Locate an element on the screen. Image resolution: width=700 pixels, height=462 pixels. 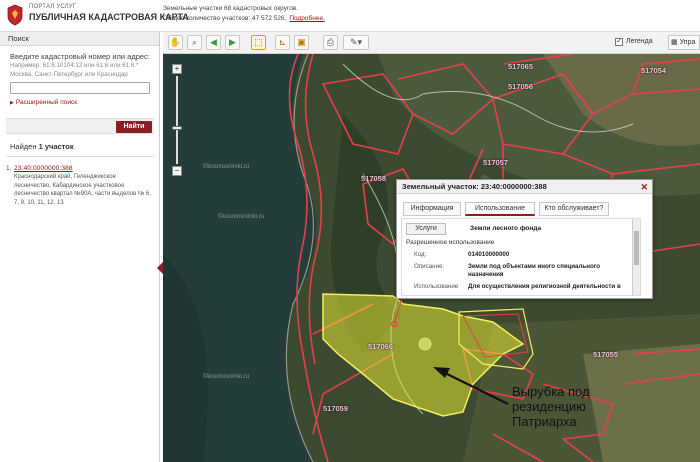
zoom-slider-handle is located at coordinates (177, 128).